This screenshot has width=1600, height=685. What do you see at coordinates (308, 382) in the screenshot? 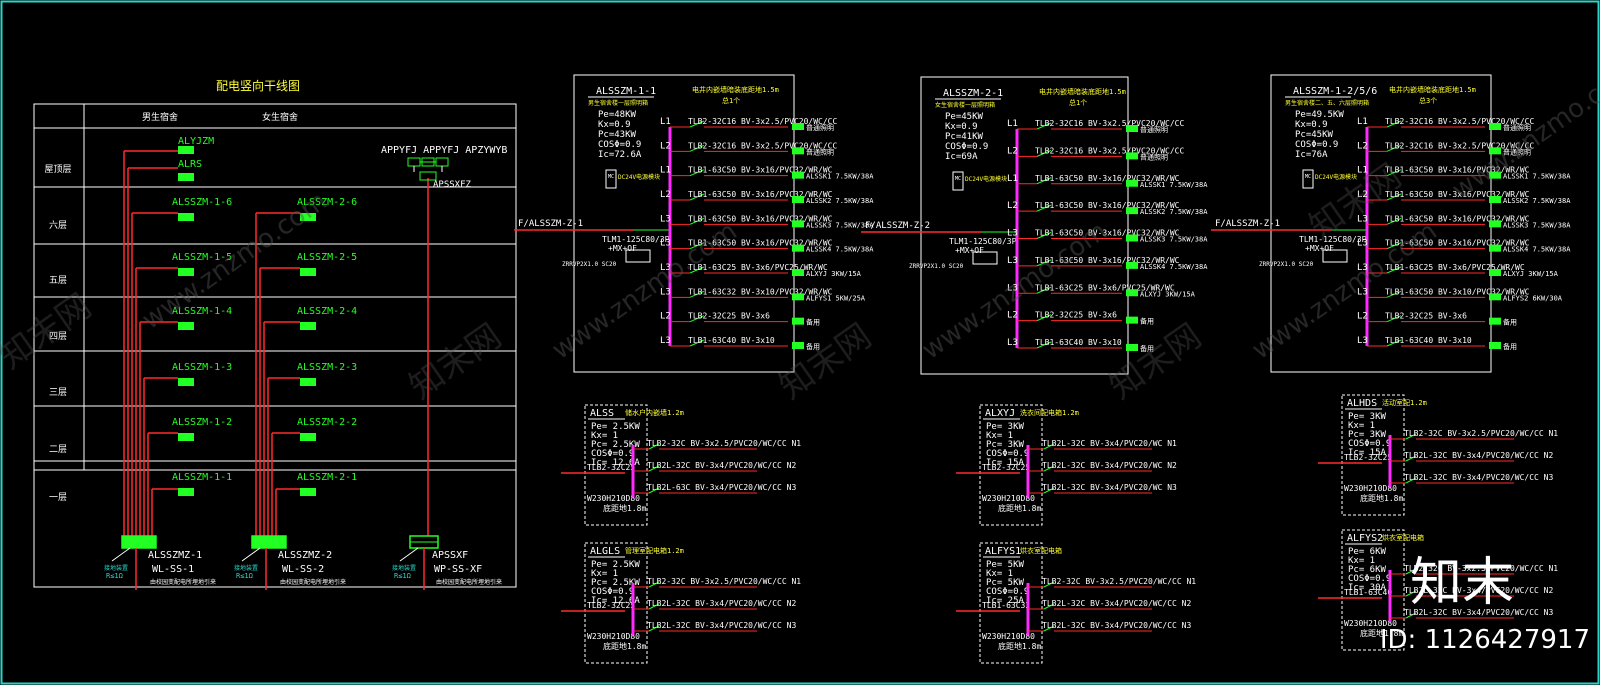
I see `box-female-floor` at bounding box center [308, 382].